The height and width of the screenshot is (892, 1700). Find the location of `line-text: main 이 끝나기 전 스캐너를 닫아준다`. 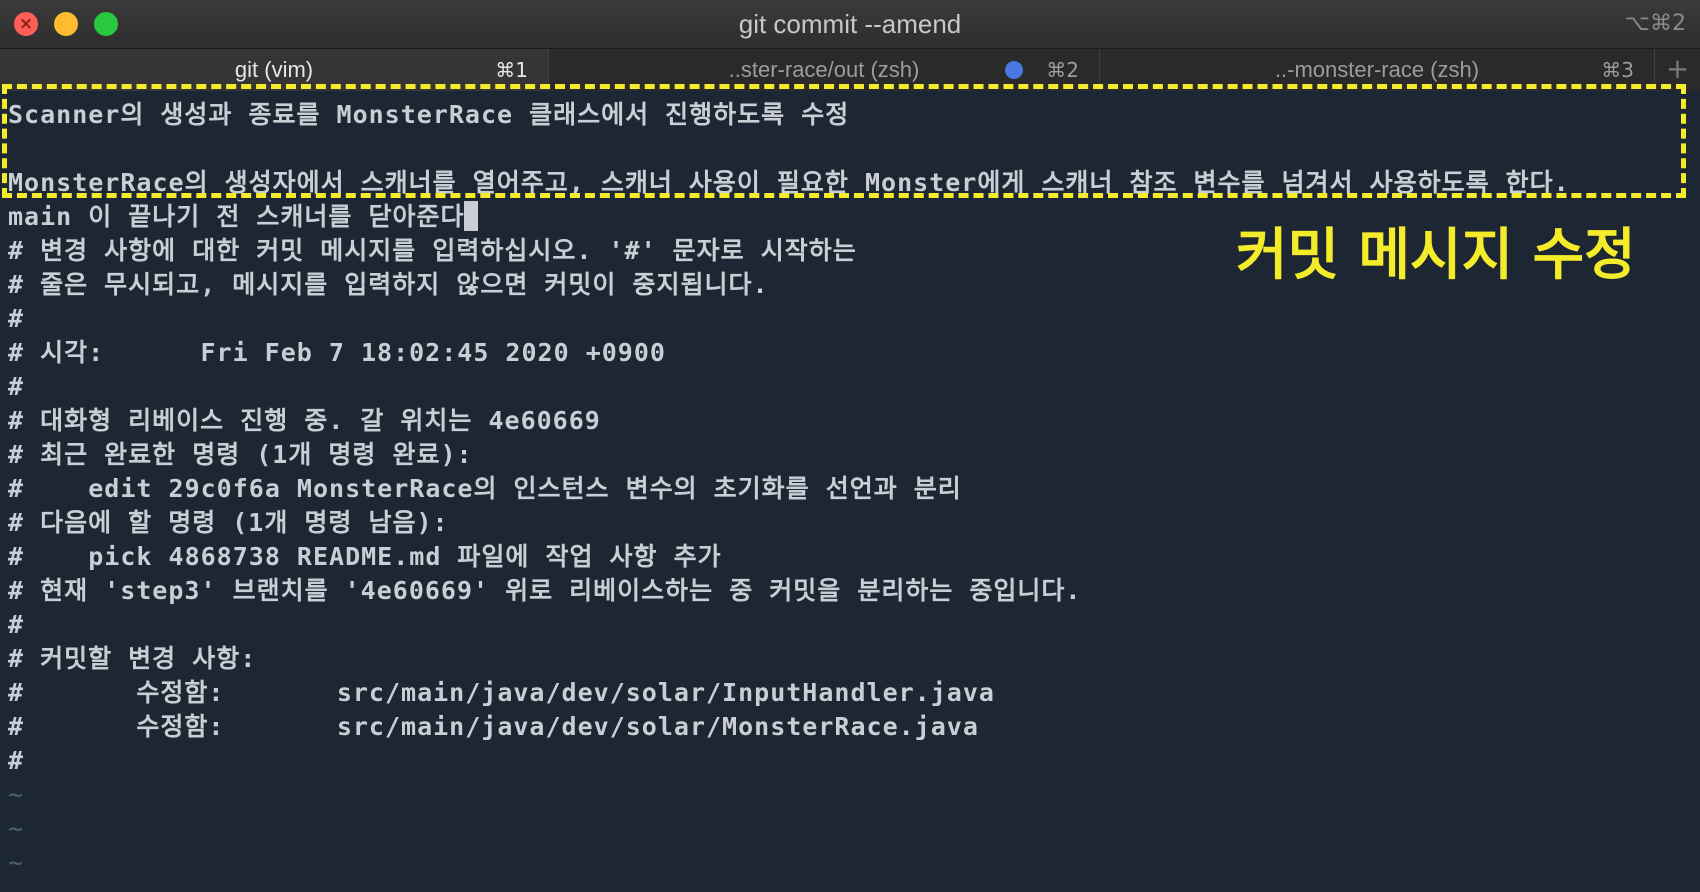

line-text: main 이 끝나기 전 스캐너를 닫아준다 is located at coordinates (236, 216).